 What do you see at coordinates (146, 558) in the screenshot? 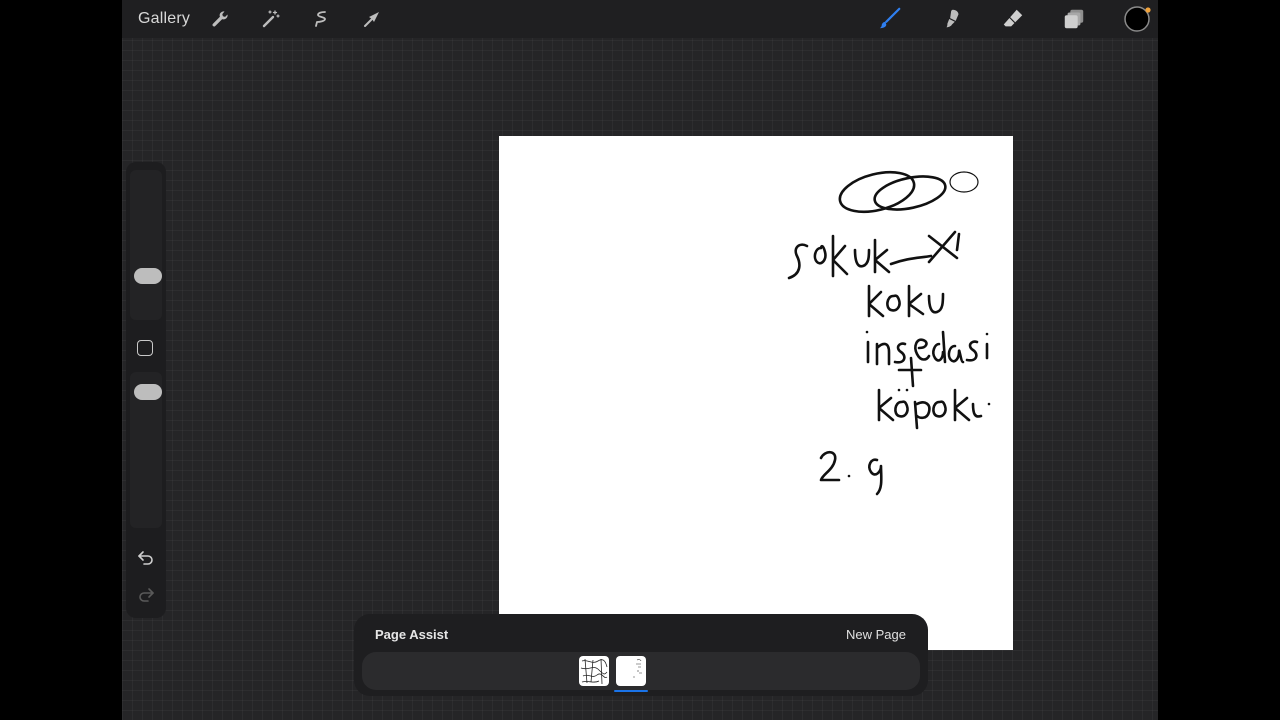
I see `undo-icon` at bounding box center [146, 558].